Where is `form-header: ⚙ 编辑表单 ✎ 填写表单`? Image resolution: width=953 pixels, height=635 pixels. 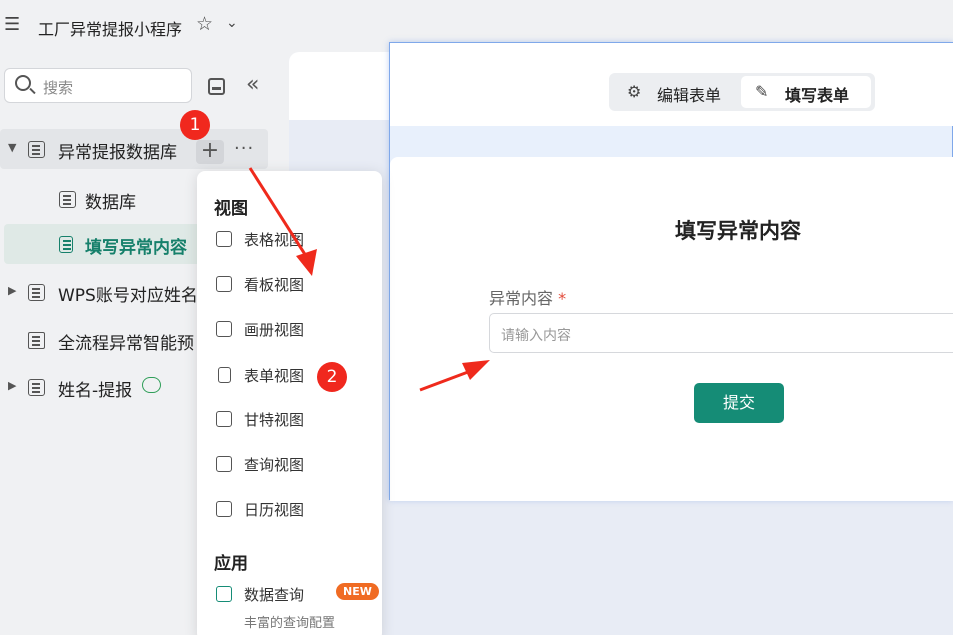 form-header: ⚙ 编辑表单 ✎ 填写表单 is located at coordinates (671, 84).